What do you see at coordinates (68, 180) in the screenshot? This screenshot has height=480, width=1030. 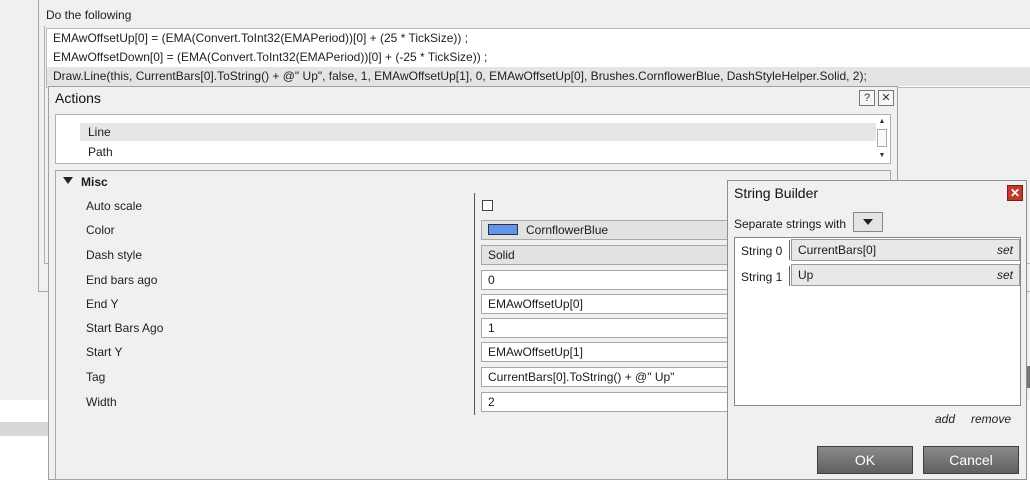 I see `collapse-triangle-icon` at bounding box center [68, 180].